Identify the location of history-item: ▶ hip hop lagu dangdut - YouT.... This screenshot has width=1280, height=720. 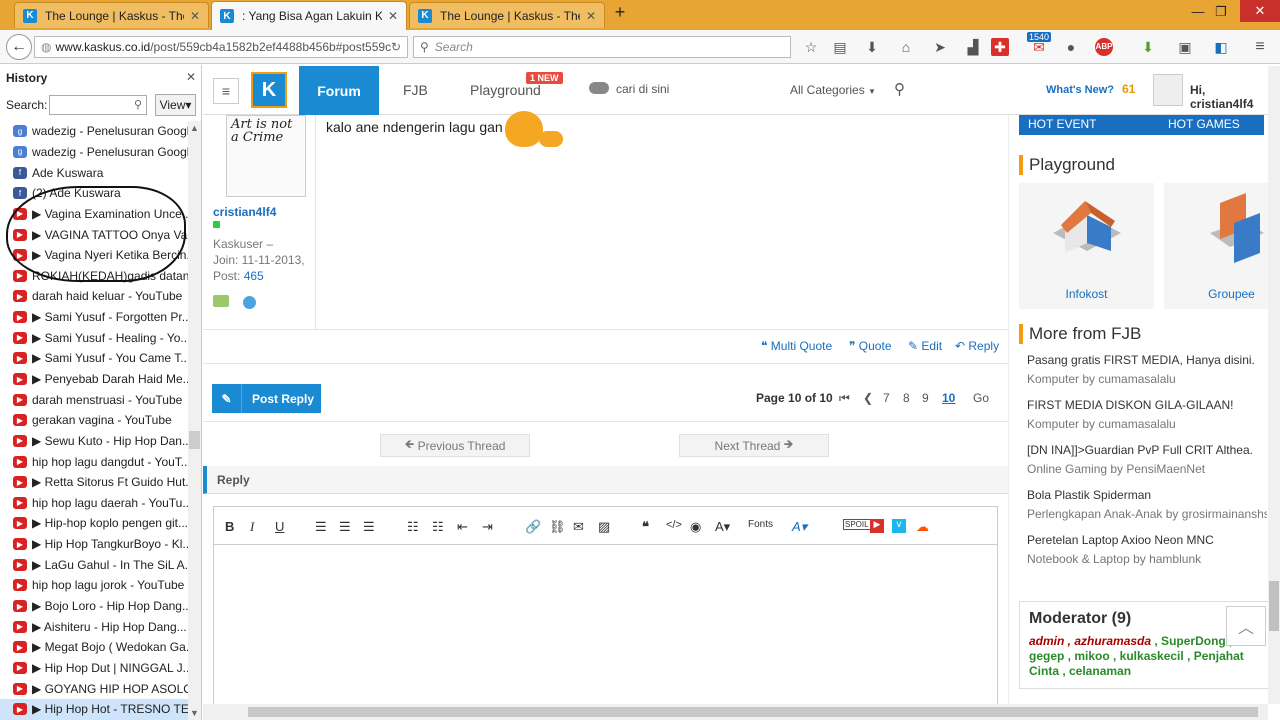
(94, 461).